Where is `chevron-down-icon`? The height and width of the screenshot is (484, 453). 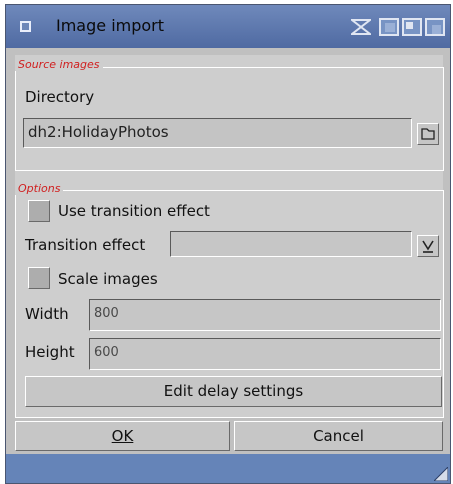
chevron-down-icon is located at coordinates (428, 246).